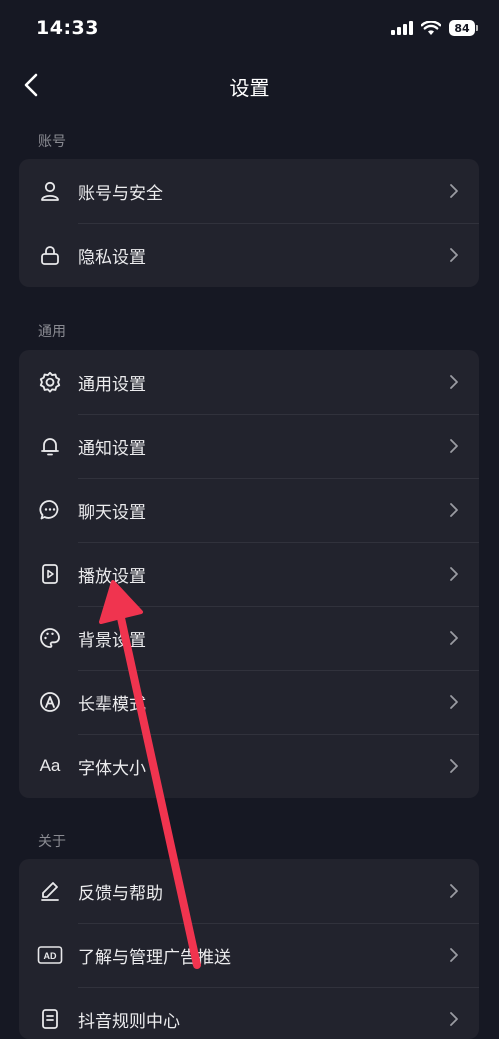 Image resolution: width=499 pixels, height=1039 pixels. I want to click on play-file-icon, so click(50, 574).